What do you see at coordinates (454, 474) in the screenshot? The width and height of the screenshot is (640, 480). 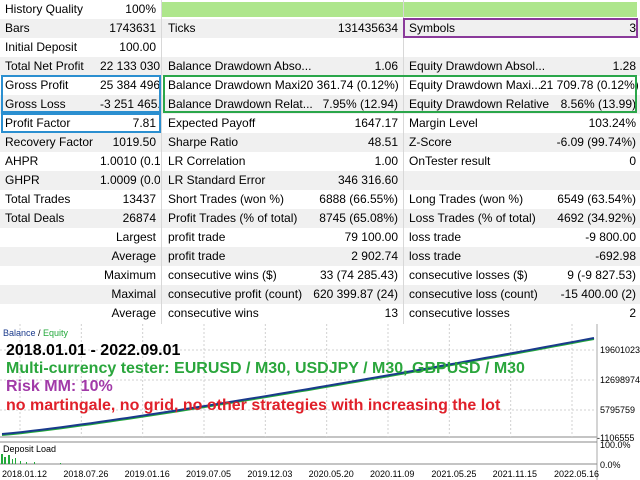 I see `x-tick: 2021.05.25` at bounding box center [454, 474].